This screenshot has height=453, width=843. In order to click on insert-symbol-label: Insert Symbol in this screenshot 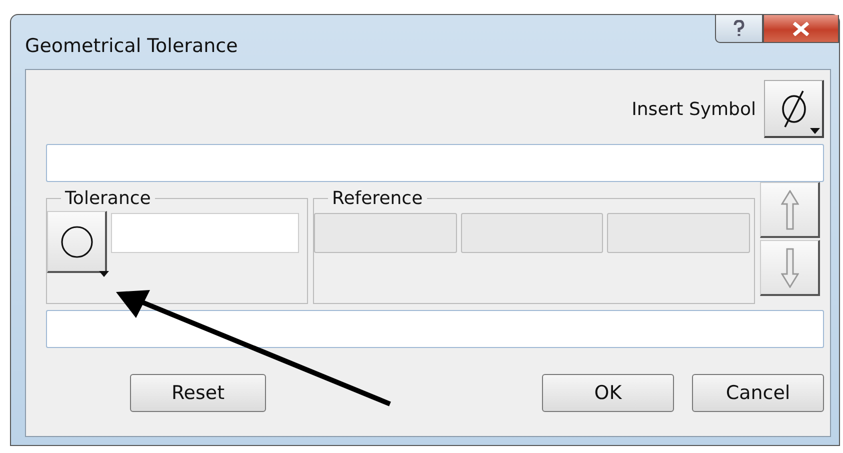, I will do `click(694, 109)`.